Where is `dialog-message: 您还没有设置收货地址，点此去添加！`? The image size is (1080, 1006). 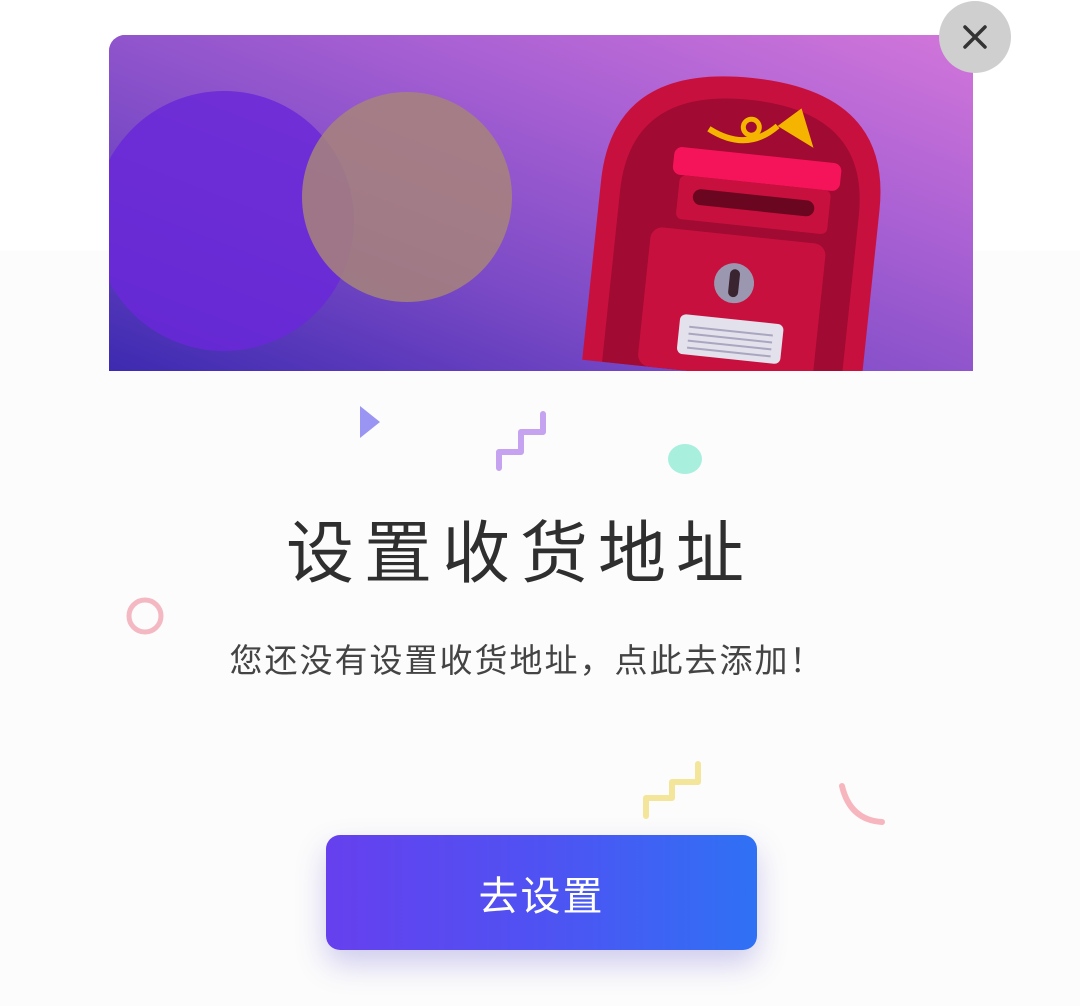 dialog-message: 您还没有设置收货地址，点此去添加！ is located at coordinates (527, 660).